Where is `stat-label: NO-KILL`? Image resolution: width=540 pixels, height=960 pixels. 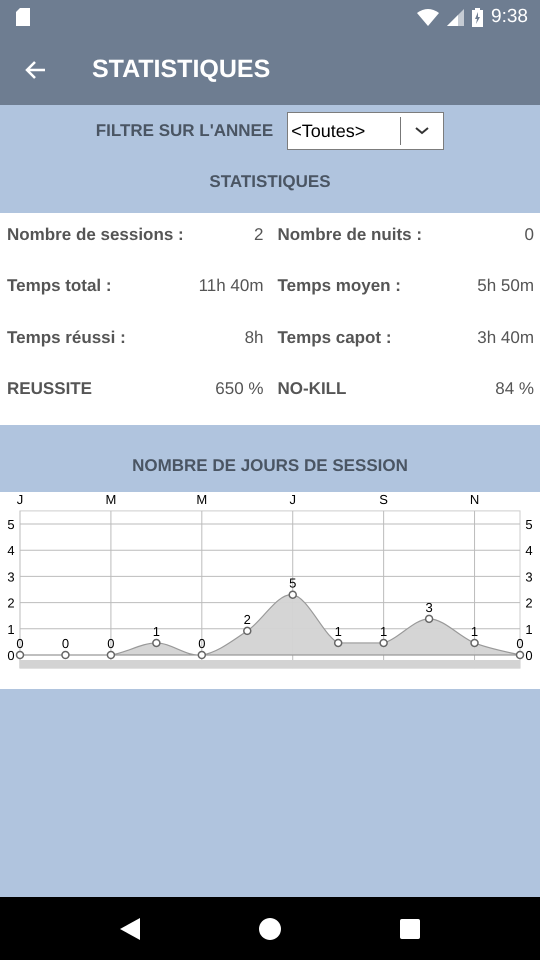 stat-label: NO-KILL is located at coordinates (312, 389).